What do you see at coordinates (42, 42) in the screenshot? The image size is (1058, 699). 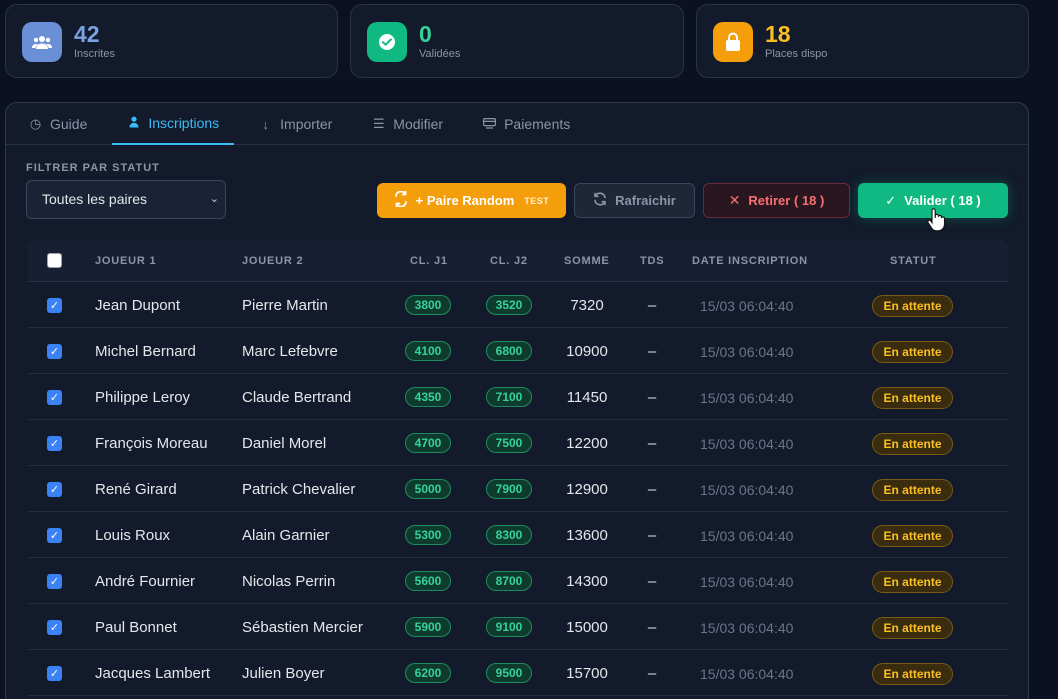 I see `users-icon` at bounding box center [42, 42].